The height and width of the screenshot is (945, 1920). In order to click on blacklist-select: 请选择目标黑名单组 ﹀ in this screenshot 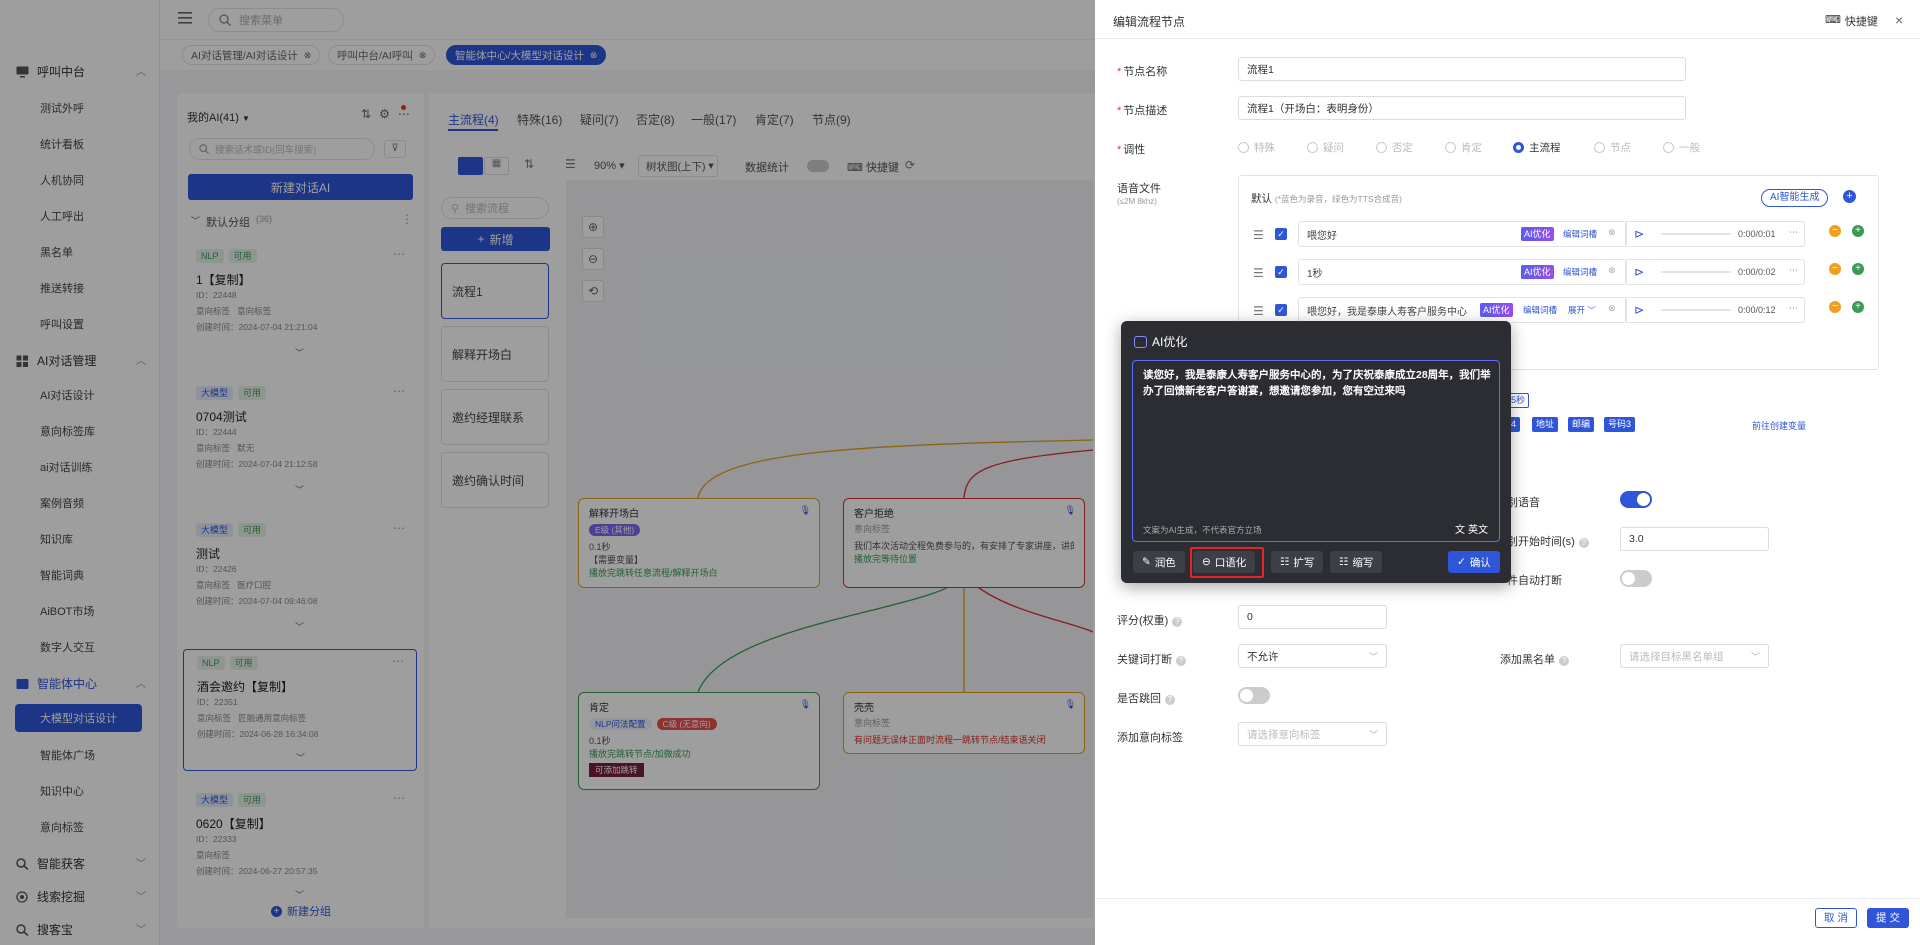, I will do `click(1694, 656)`.